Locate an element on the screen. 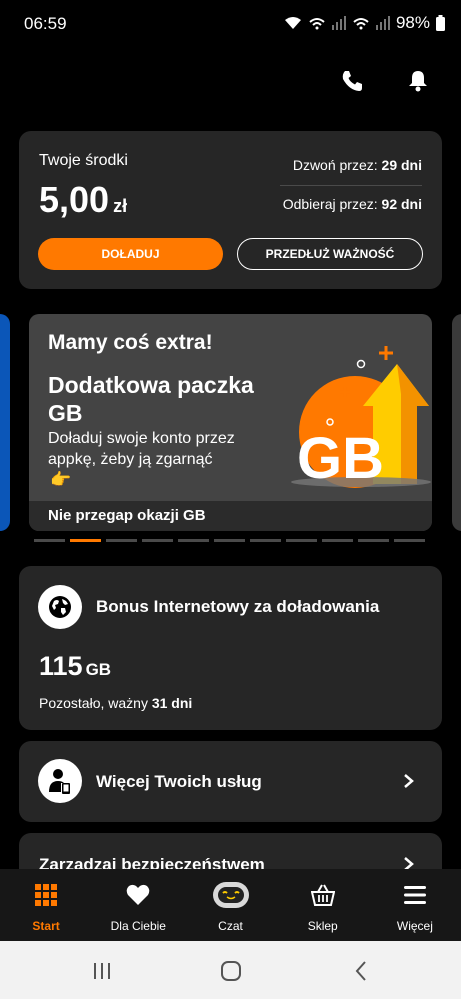 This screenshot has width=461, height=999. nav-start: Start is located at coordinates (46, 905).